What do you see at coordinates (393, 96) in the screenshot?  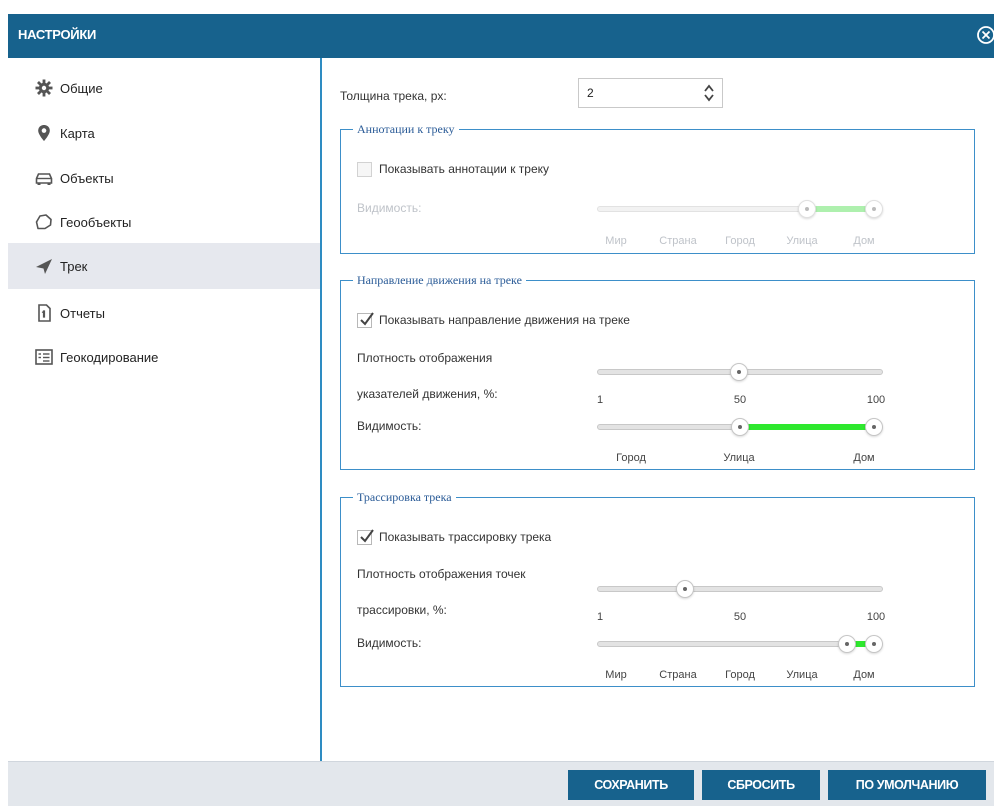 I see `track-thickness-label: Толщина трека, px:` at bounding box center [393, 96].